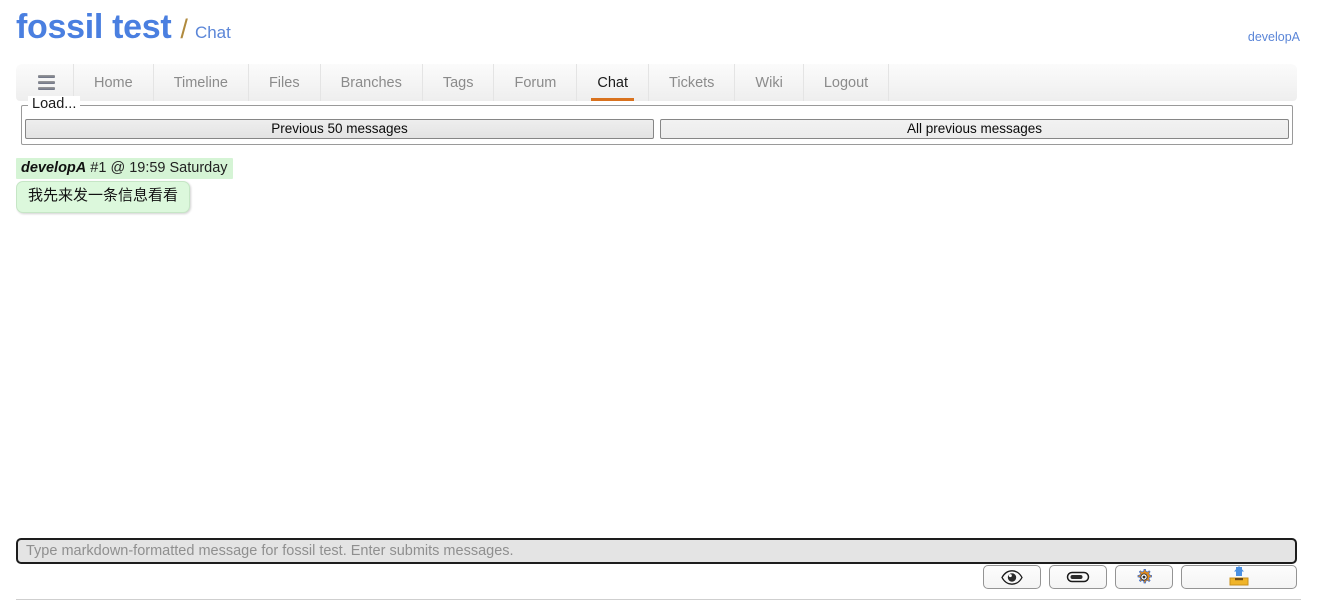 The image size is (1317, 610). I want to click on gear-icon, so click(1144, 576).